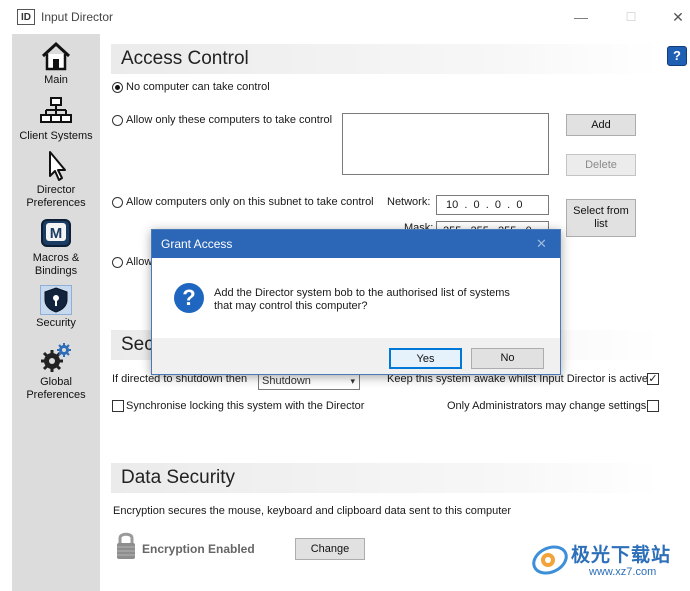 This screenshot has width=690, height=591. I want to click on sidebar-item-label: Security, so click(56, 323).